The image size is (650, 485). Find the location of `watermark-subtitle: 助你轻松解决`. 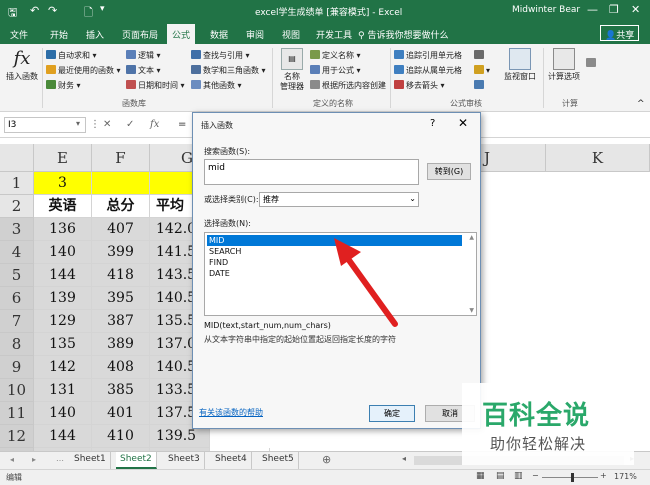

watermark-subtitle: 助你轻松解决 is located at coordinates (538, 444).